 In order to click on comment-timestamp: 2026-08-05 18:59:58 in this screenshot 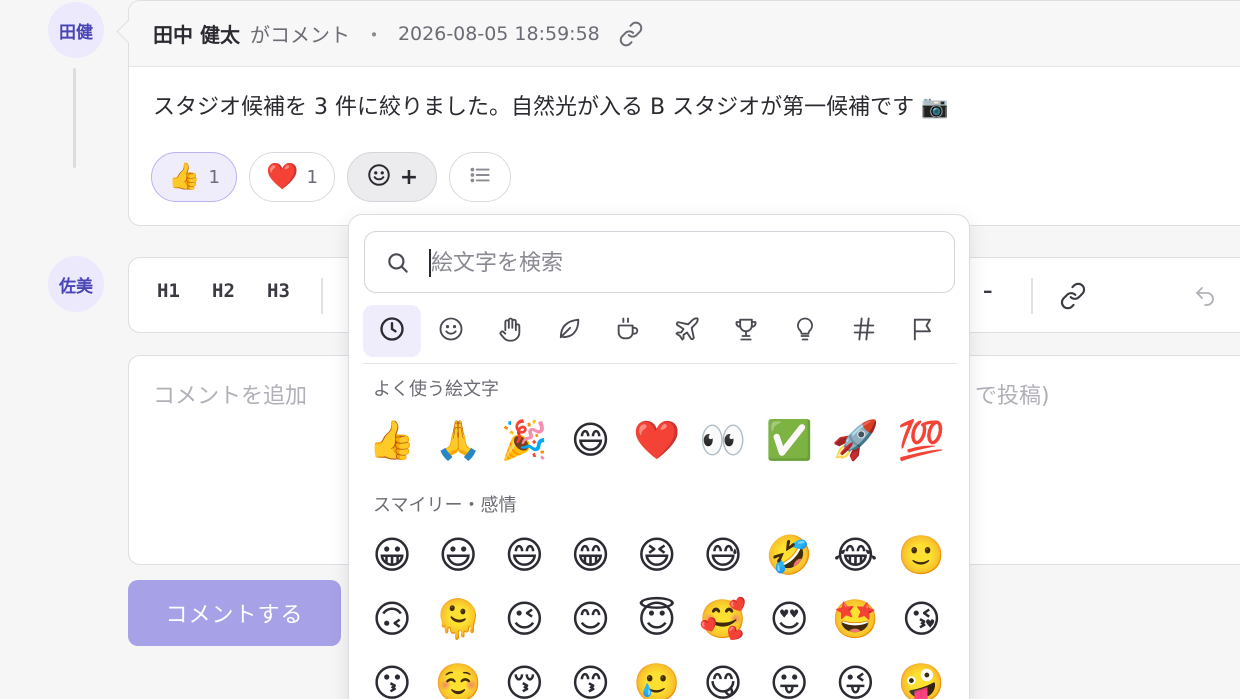, I will do `click(498, 33)`.